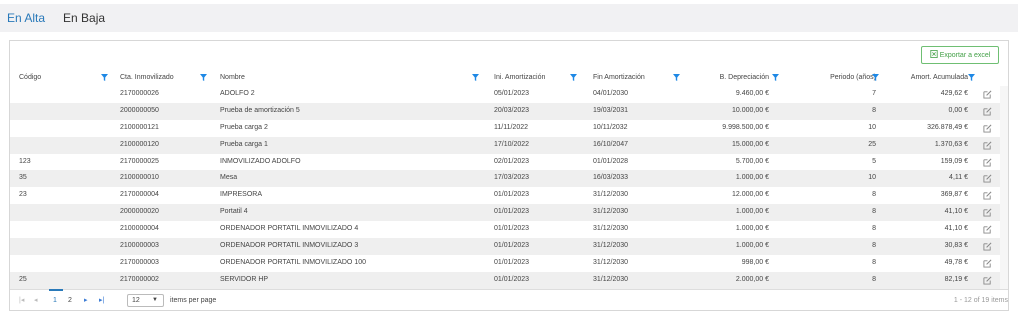  What do you see at coordinates (954, 195) in the screenshot?
I see `cell-acum: 369,87 €` at bounding box center [954, 195].